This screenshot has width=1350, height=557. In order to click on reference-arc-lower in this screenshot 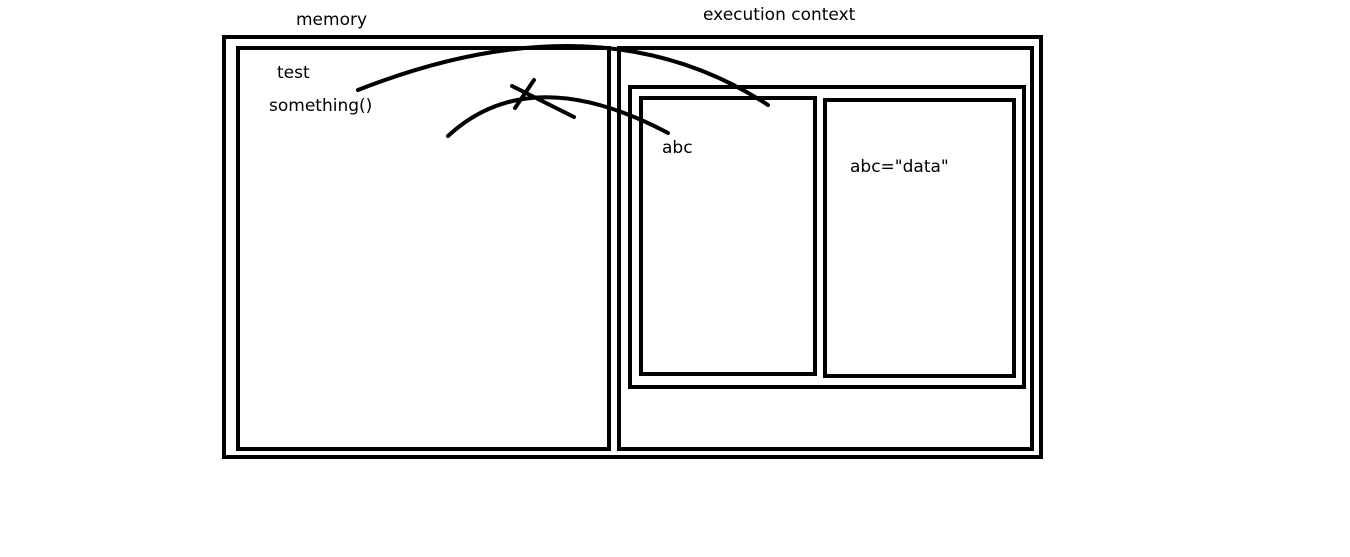, I will do `click(558, 116)`.